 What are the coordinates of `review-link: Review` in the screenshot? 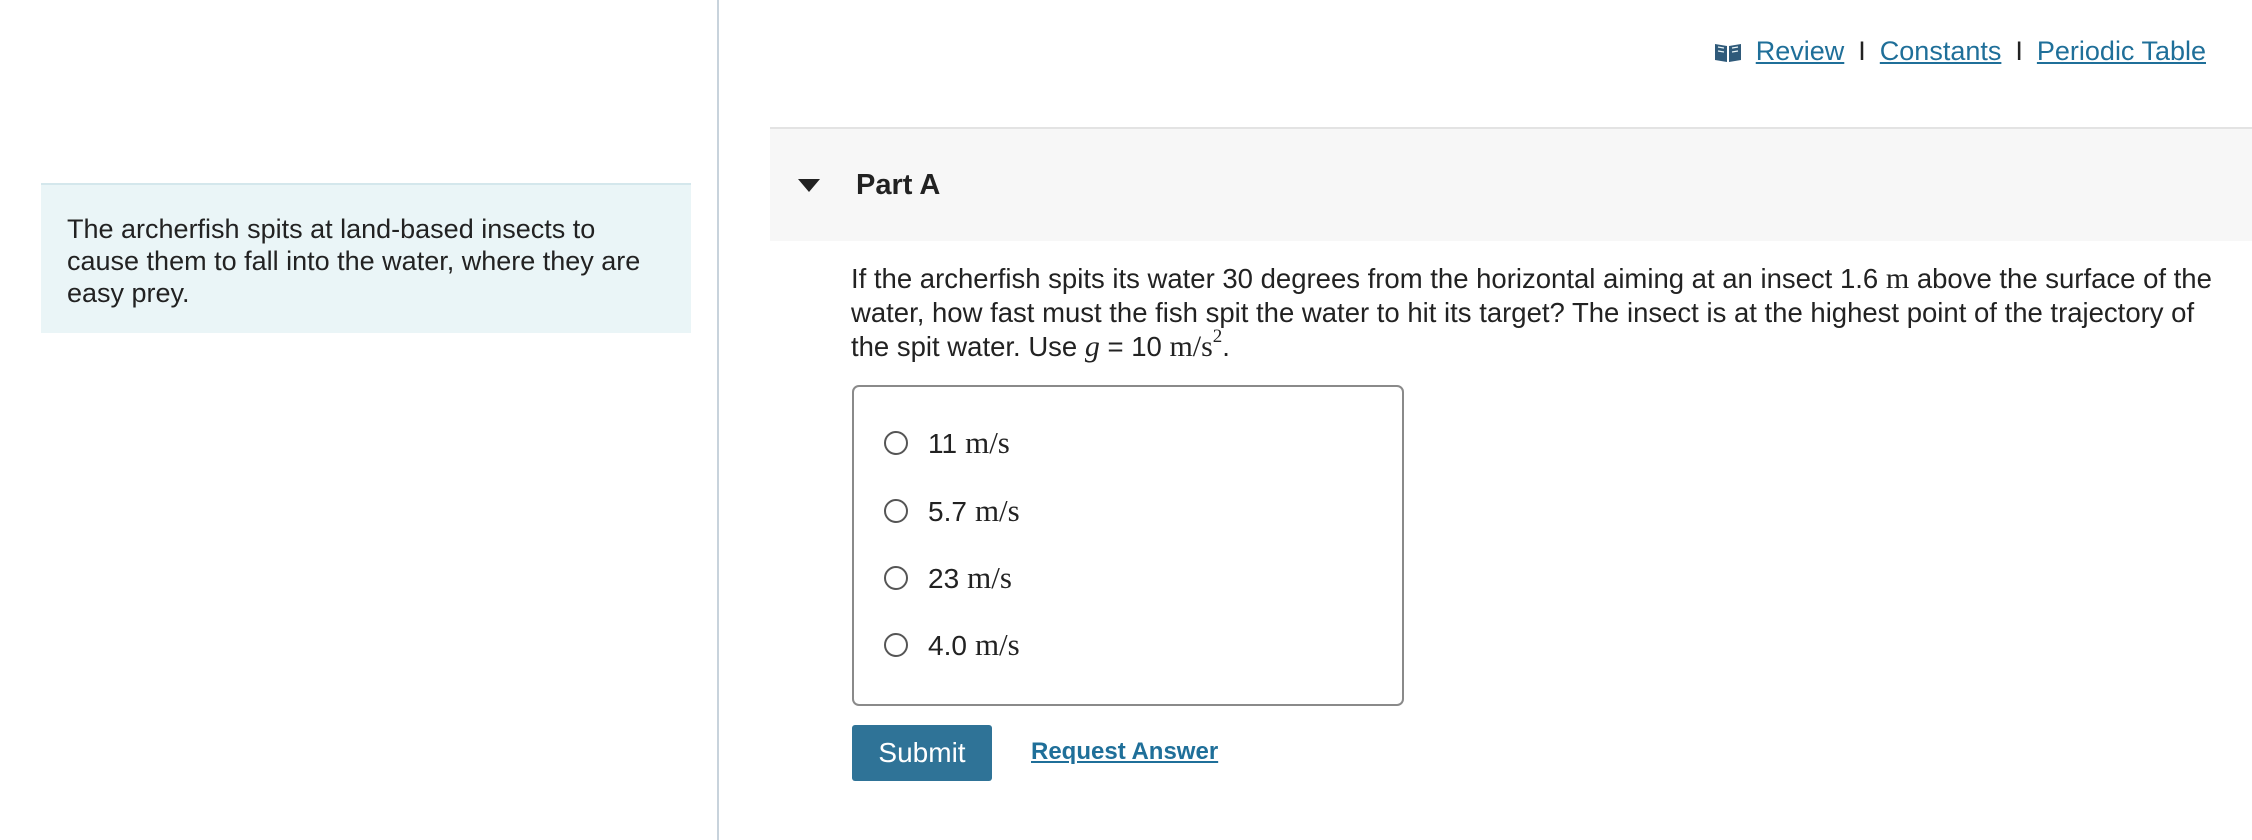 It's located at (1779, 51).